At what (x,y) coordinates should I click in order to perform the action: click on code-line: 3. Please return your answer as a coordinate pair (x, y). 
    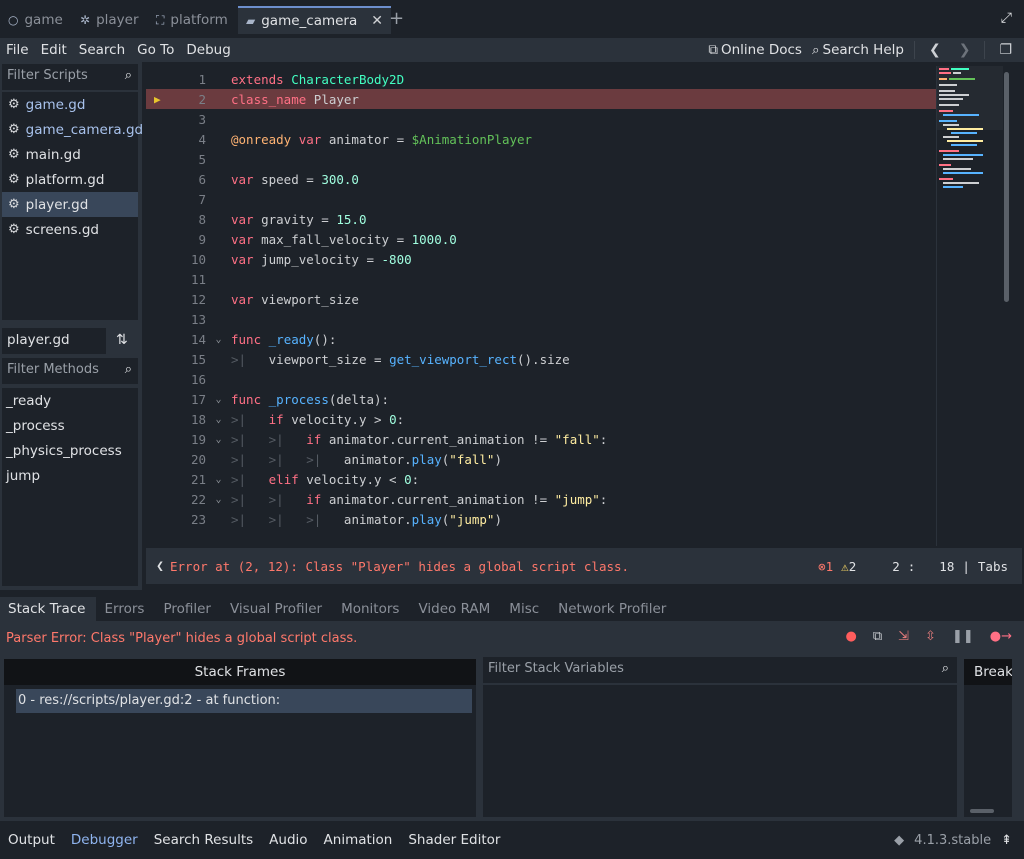
    Looking at the image, I should click on (541, 119).